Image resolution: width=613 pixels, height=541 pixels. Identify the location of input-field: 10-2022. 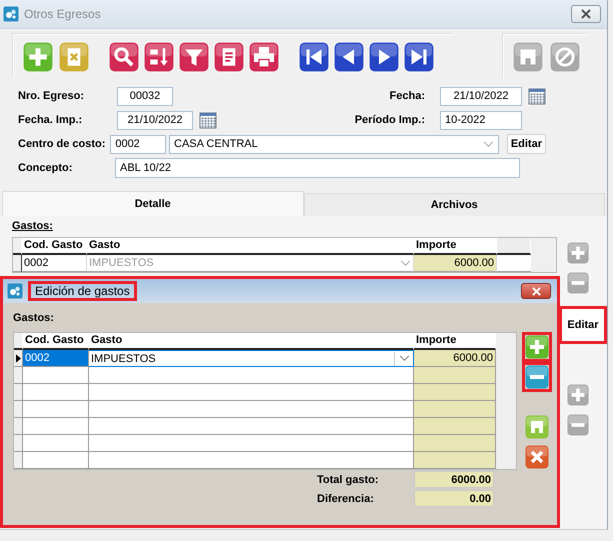
(481, 120).